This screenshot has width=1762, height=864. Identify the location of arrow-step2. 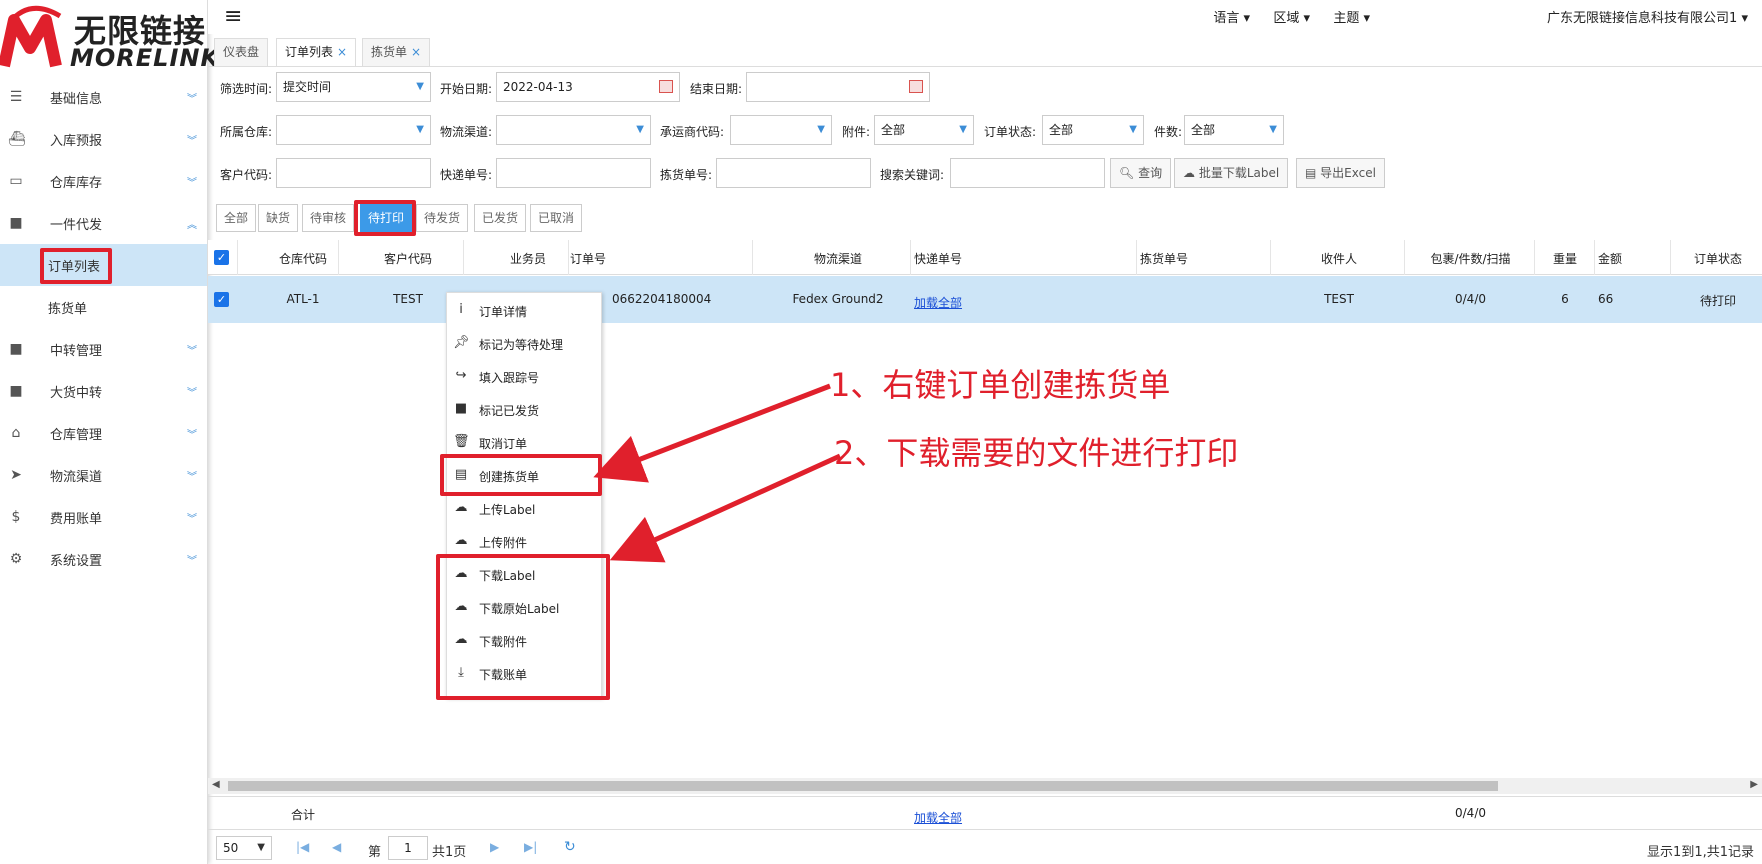
(725, 508).